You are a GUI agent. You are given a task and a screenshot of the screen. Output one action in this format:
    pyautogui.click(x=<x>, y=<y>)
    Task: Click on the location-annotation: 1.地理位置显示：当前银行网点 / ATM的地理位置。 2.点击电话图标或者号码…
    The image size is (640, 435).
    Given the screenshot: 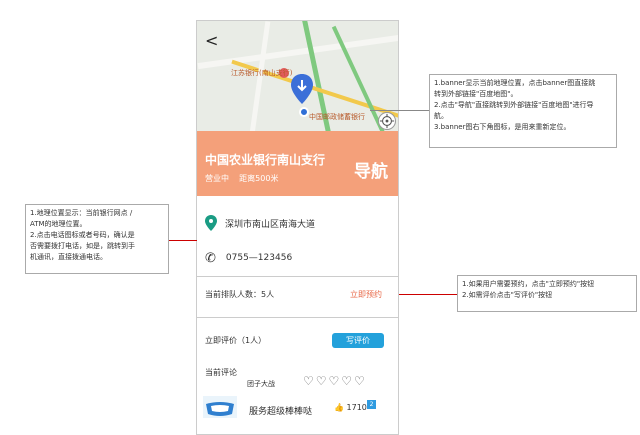 What is the action you would take?
    pyautogui.click(x=97, y=239)
    